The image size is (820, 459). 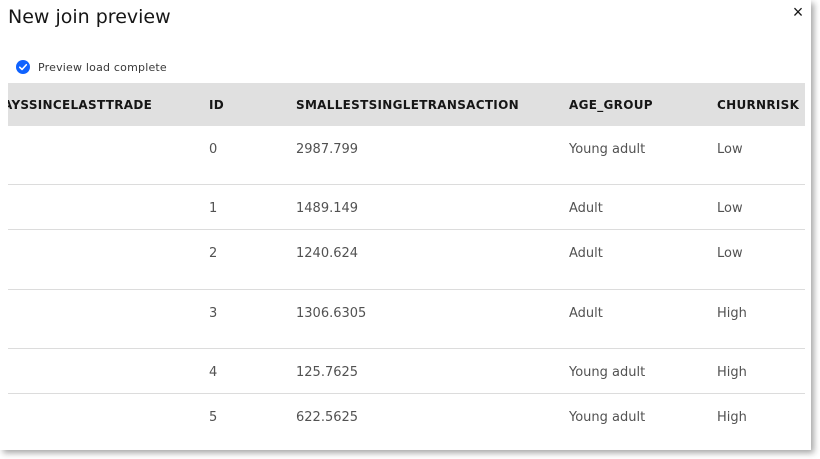 What do you see at coordinates (216, 105) in the screenshot?
I see `column-header-id: ID` at bounding box center [216, 105].